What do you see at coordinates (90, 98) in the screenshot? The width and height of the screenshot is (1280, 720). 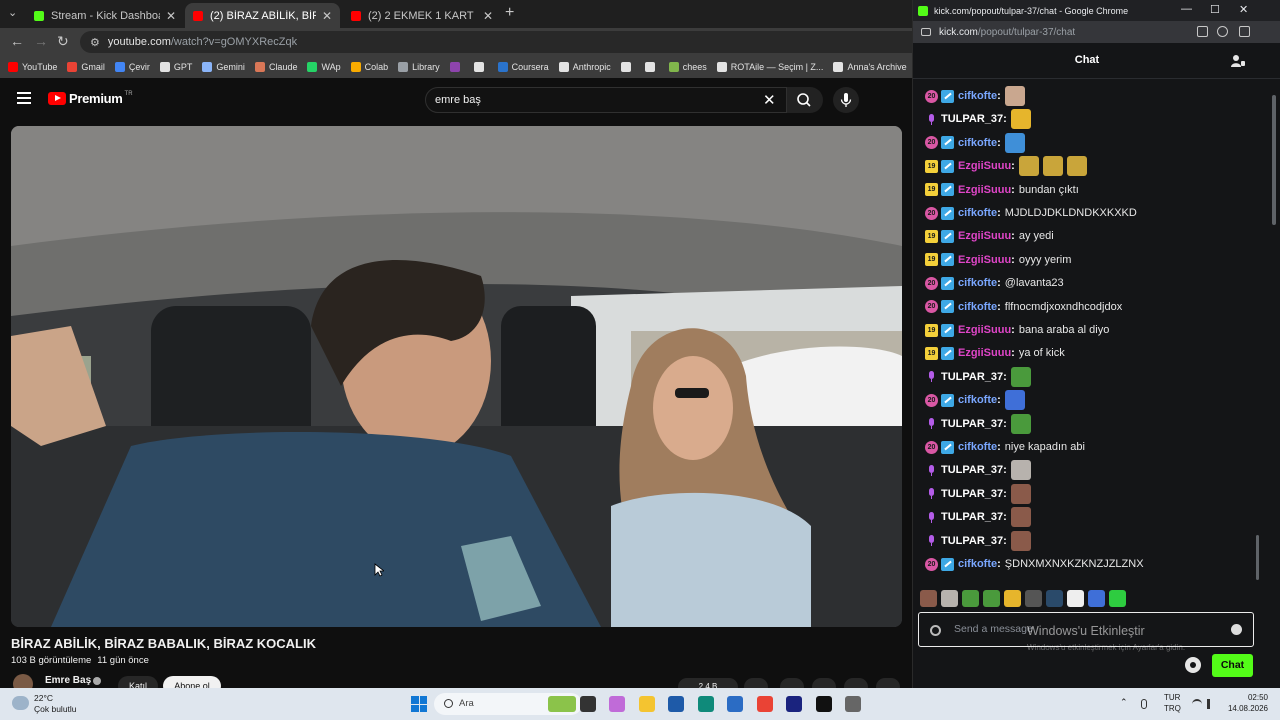 I see `youtube-premium-logo: Premium TR` at bounding box center [90, 98].